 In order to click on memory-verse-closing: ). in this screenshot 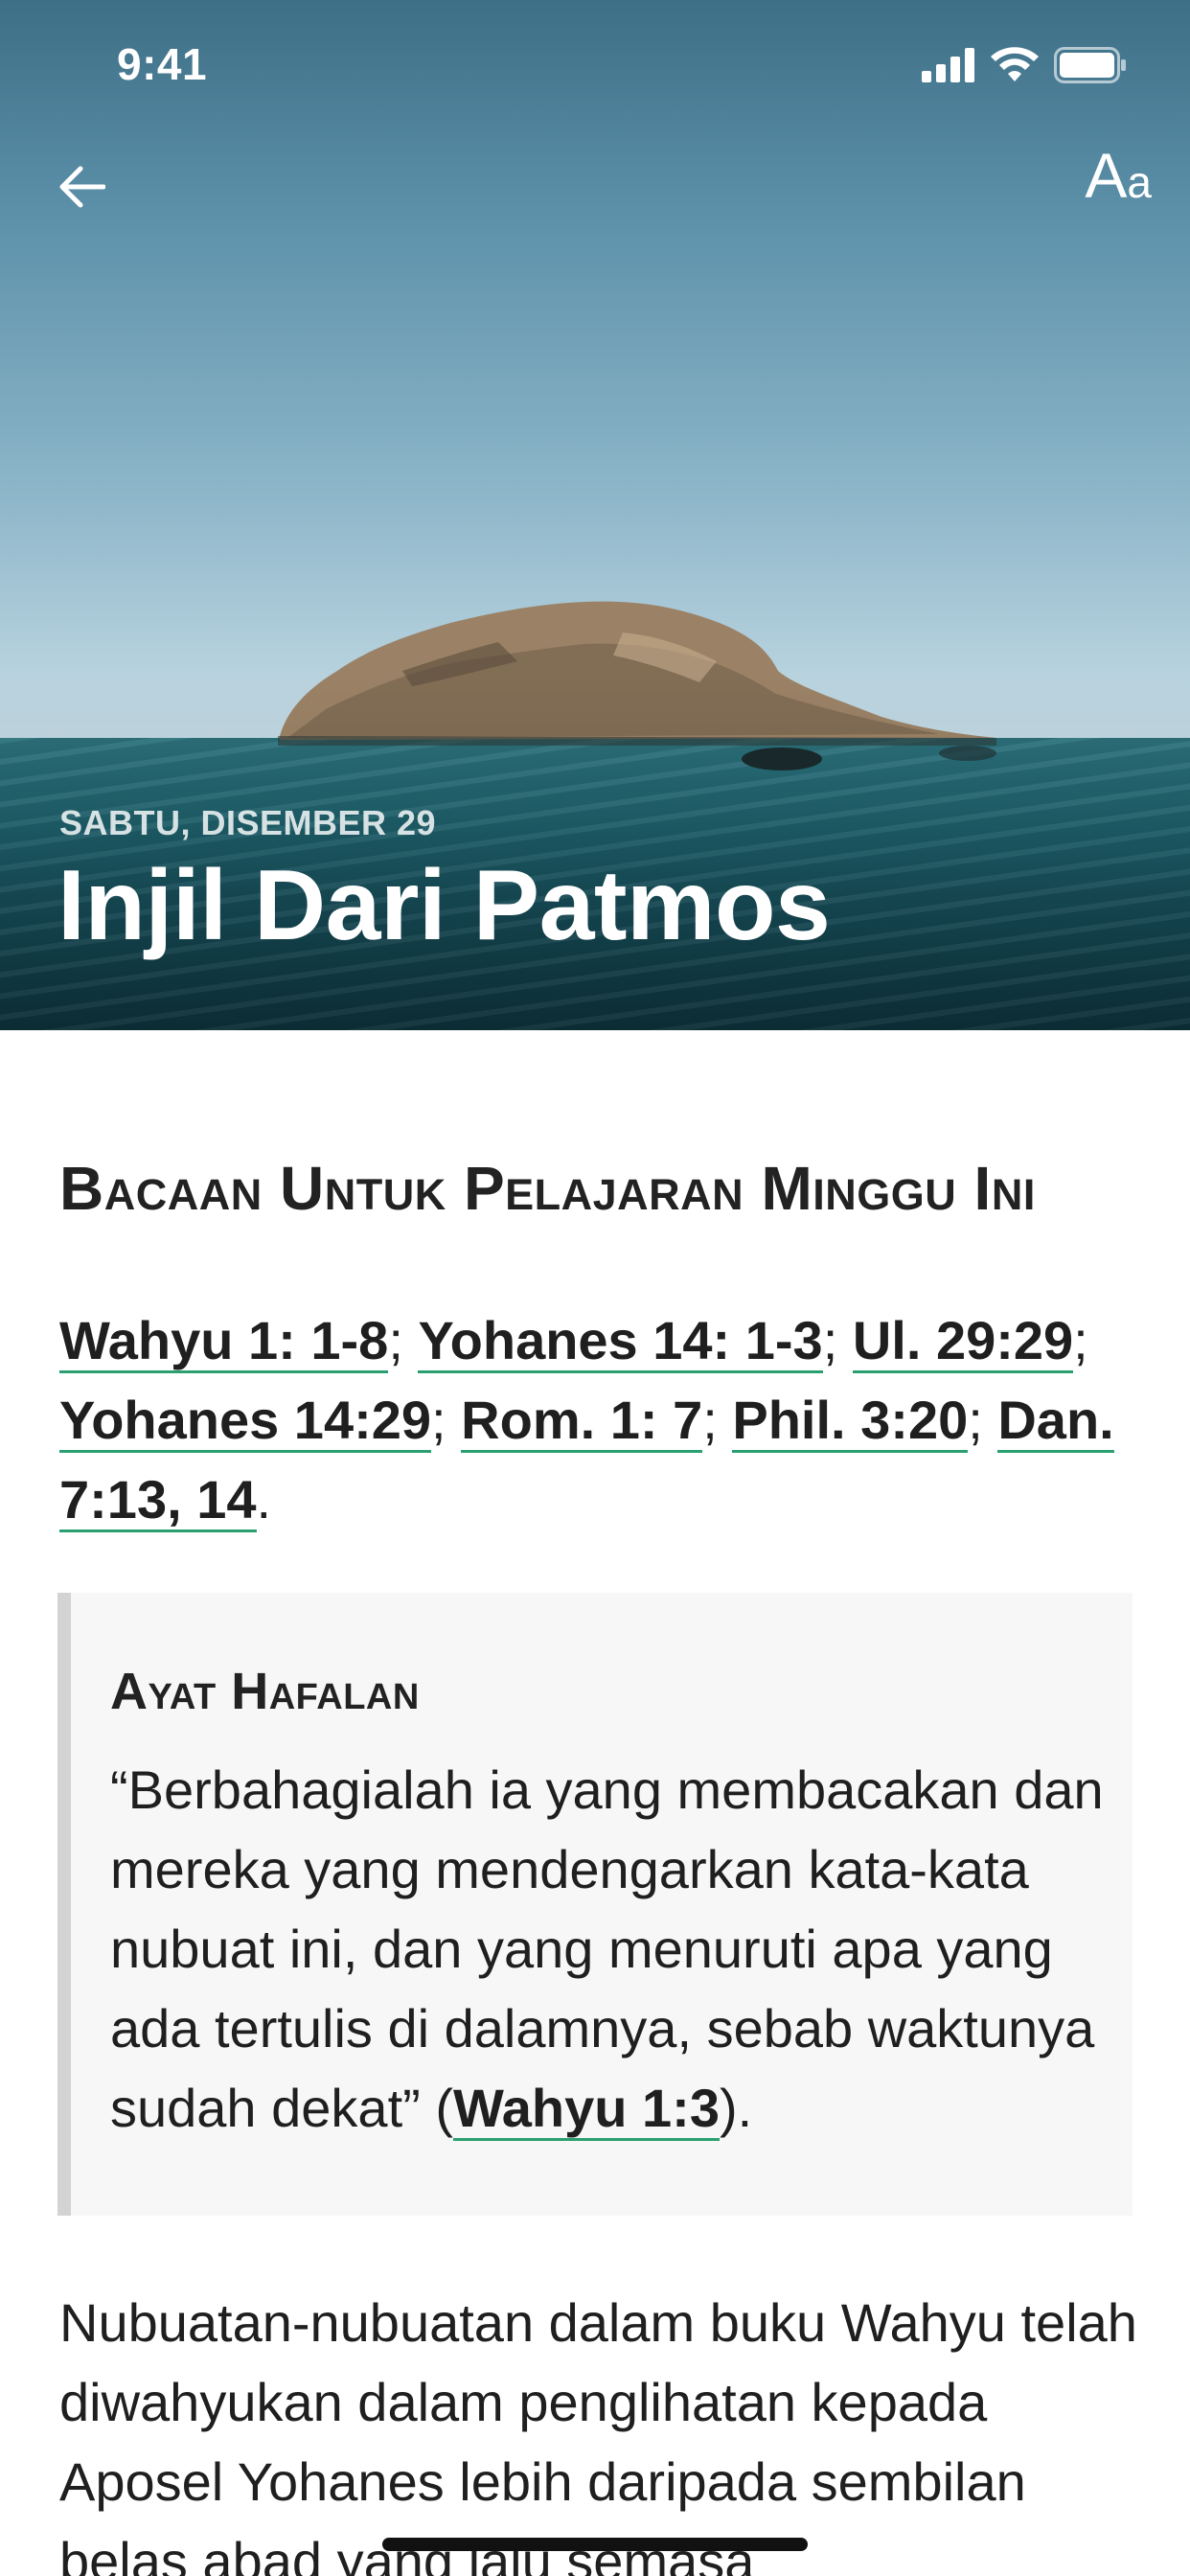, I will do `click(736, 2108)`.